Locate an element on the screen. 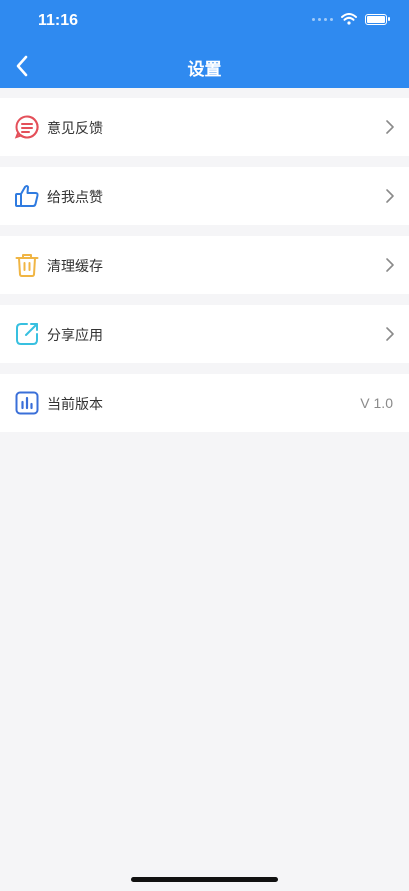  settings-item-label: 清理缓存 is located at coordinates (75, 267).